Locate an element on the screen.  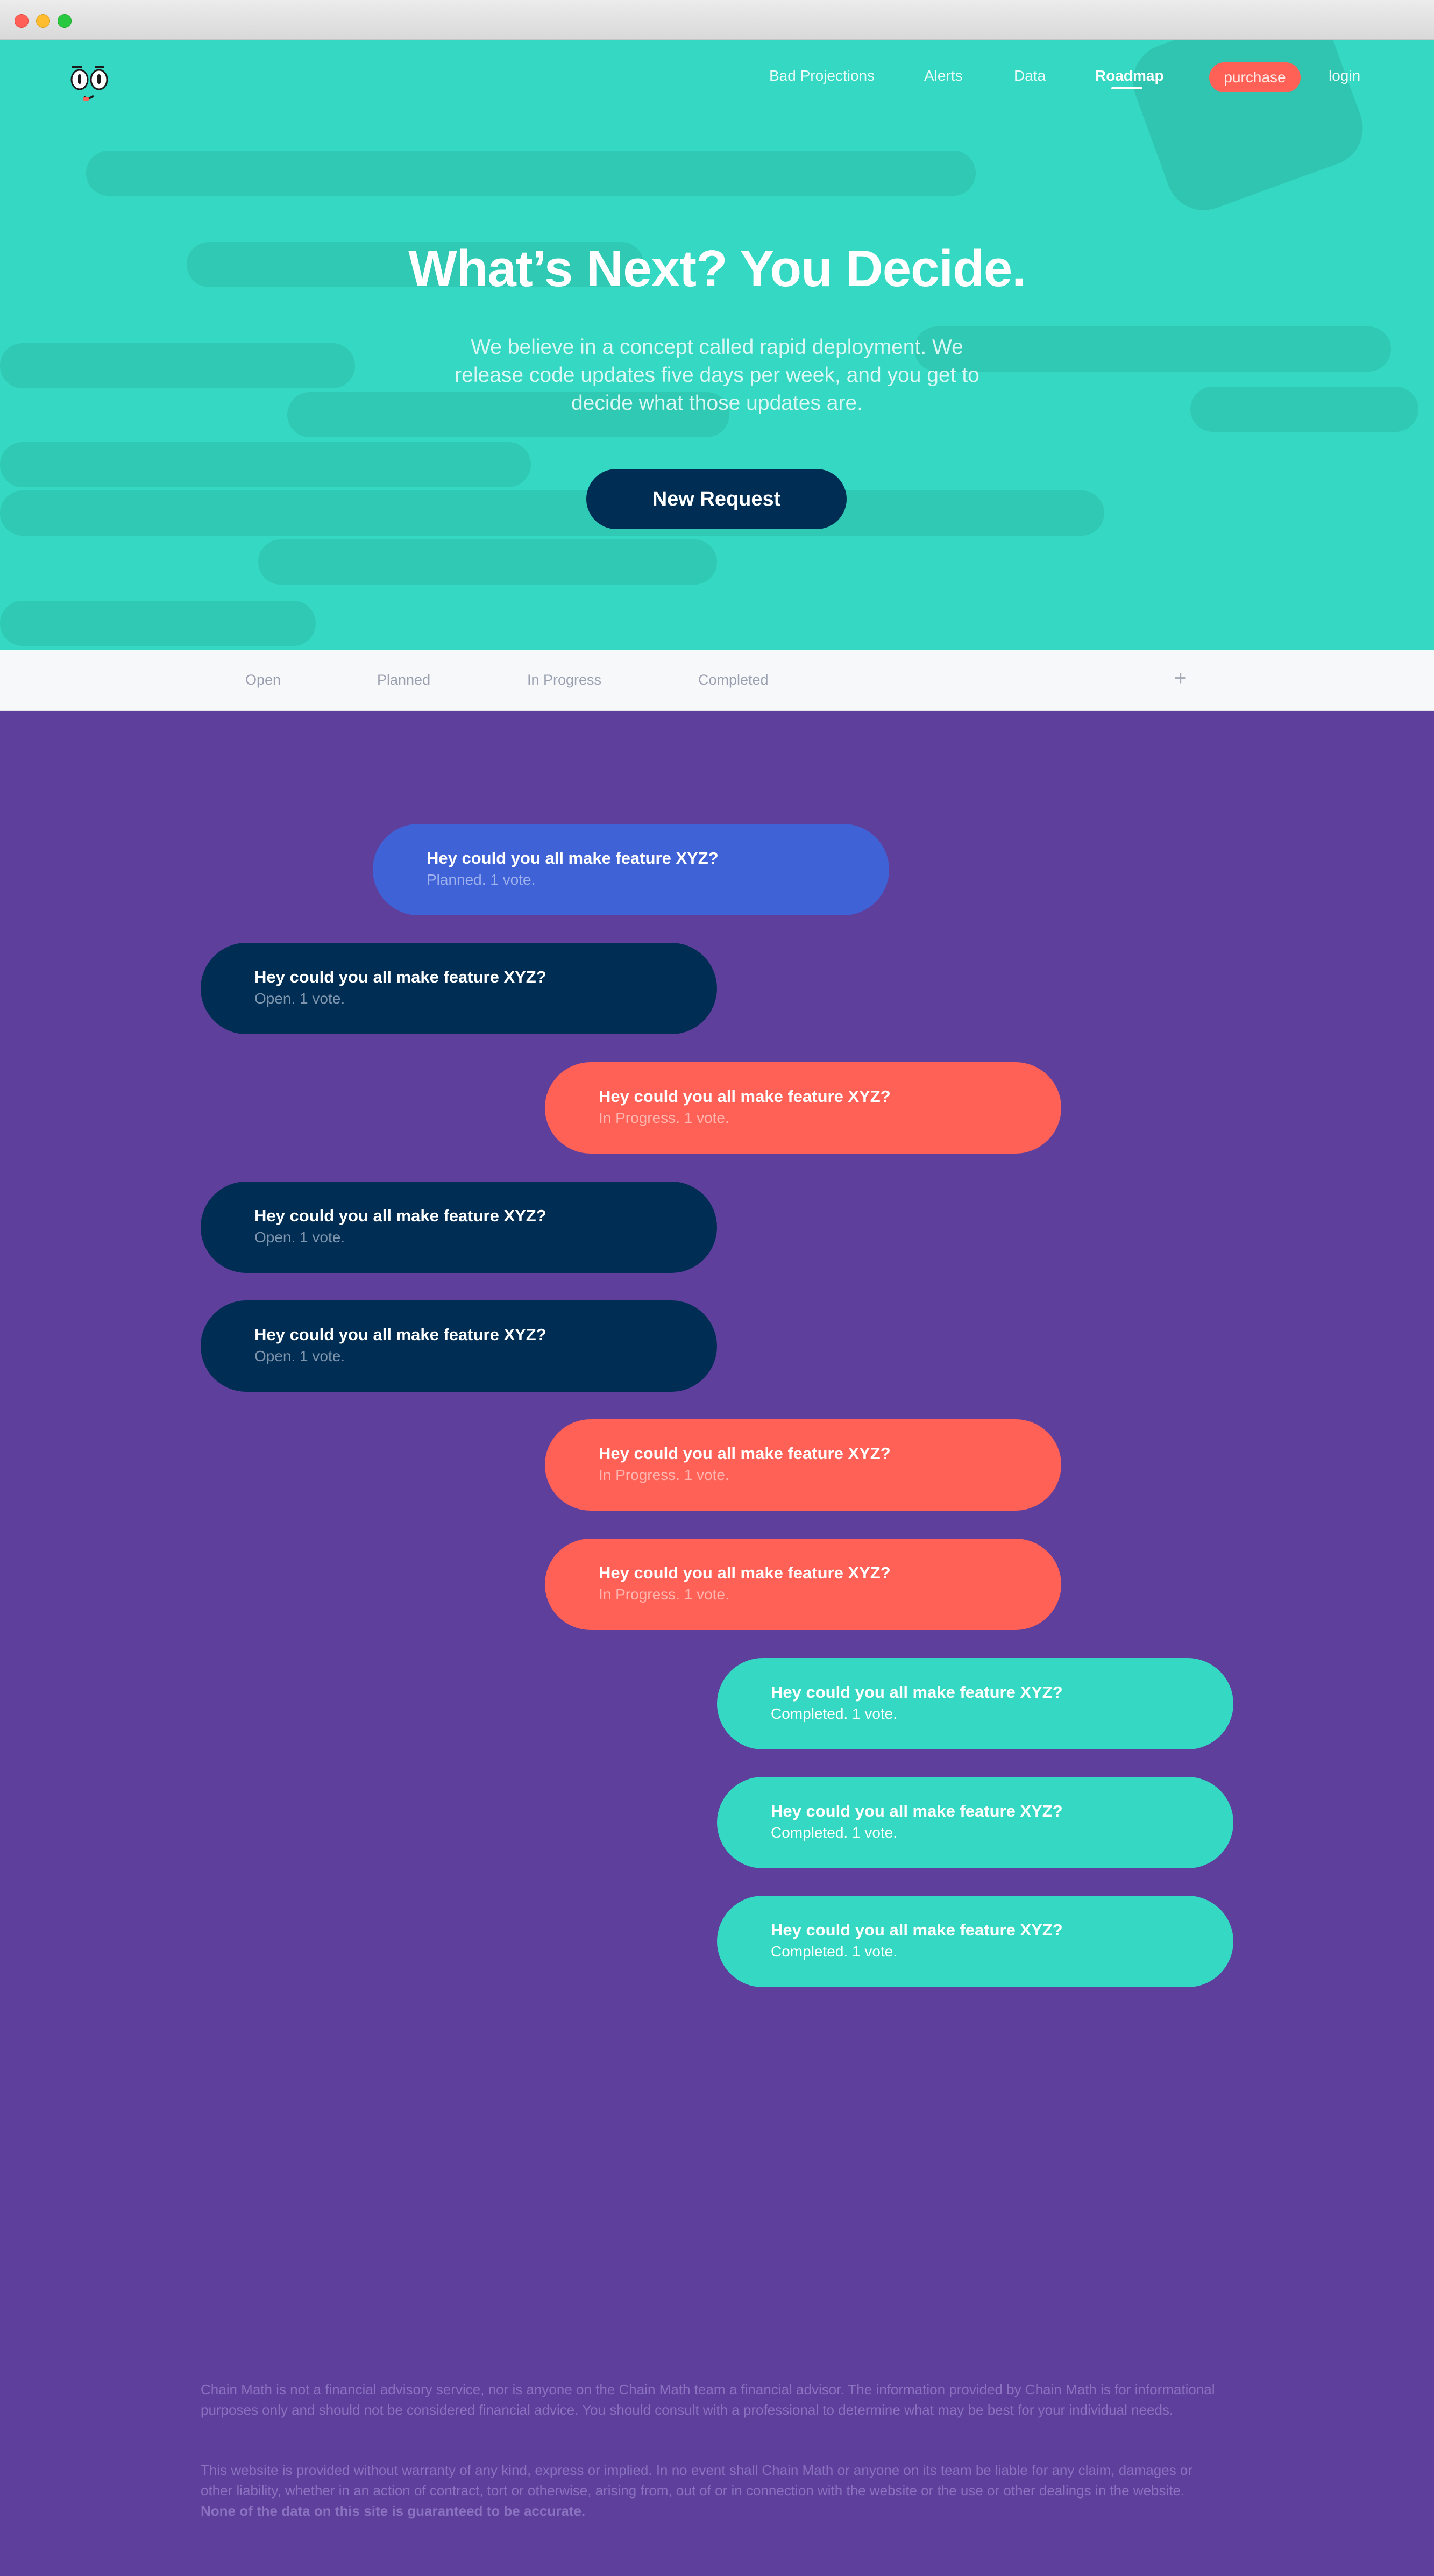
request-status: Planned. 1 vote. is located at coordinates (482, 880).